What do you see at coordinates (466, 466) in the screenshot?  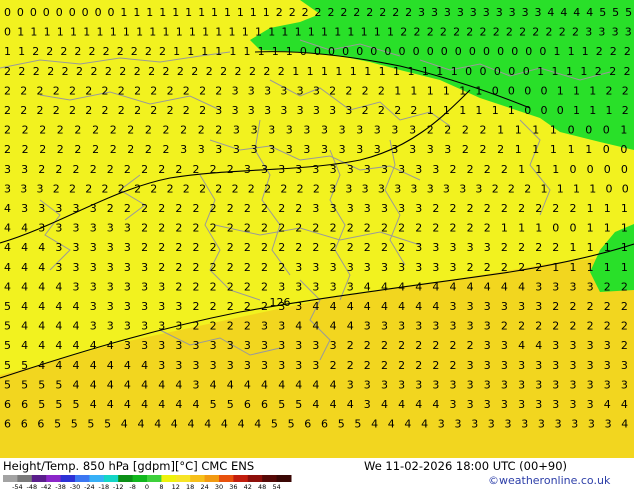 I see `valid-time: We 11-02-2026 18:00 UTC (00+90)` at bounding box center [466, 466].